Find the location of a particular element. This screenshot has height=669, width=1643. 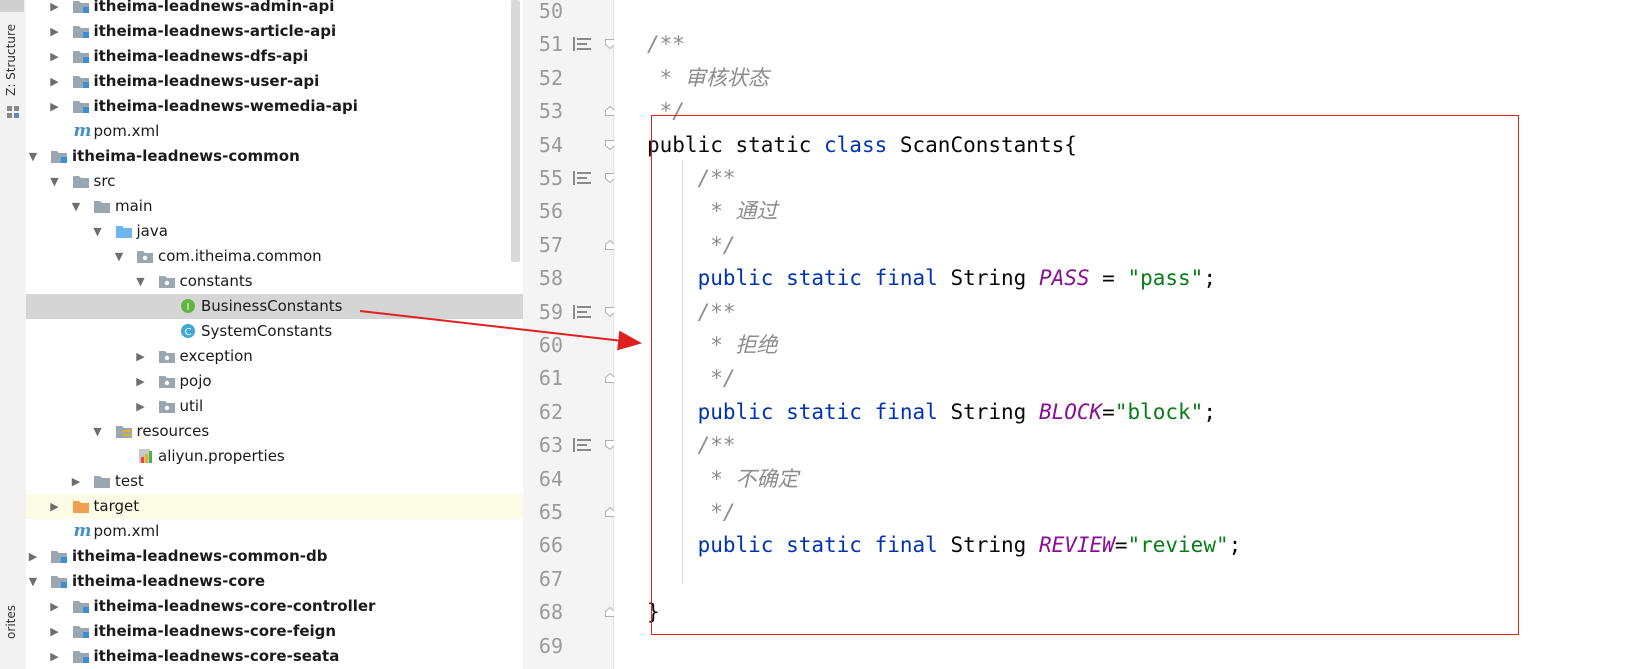

tree-row: ▼ src is located at coordinates (274, 181).